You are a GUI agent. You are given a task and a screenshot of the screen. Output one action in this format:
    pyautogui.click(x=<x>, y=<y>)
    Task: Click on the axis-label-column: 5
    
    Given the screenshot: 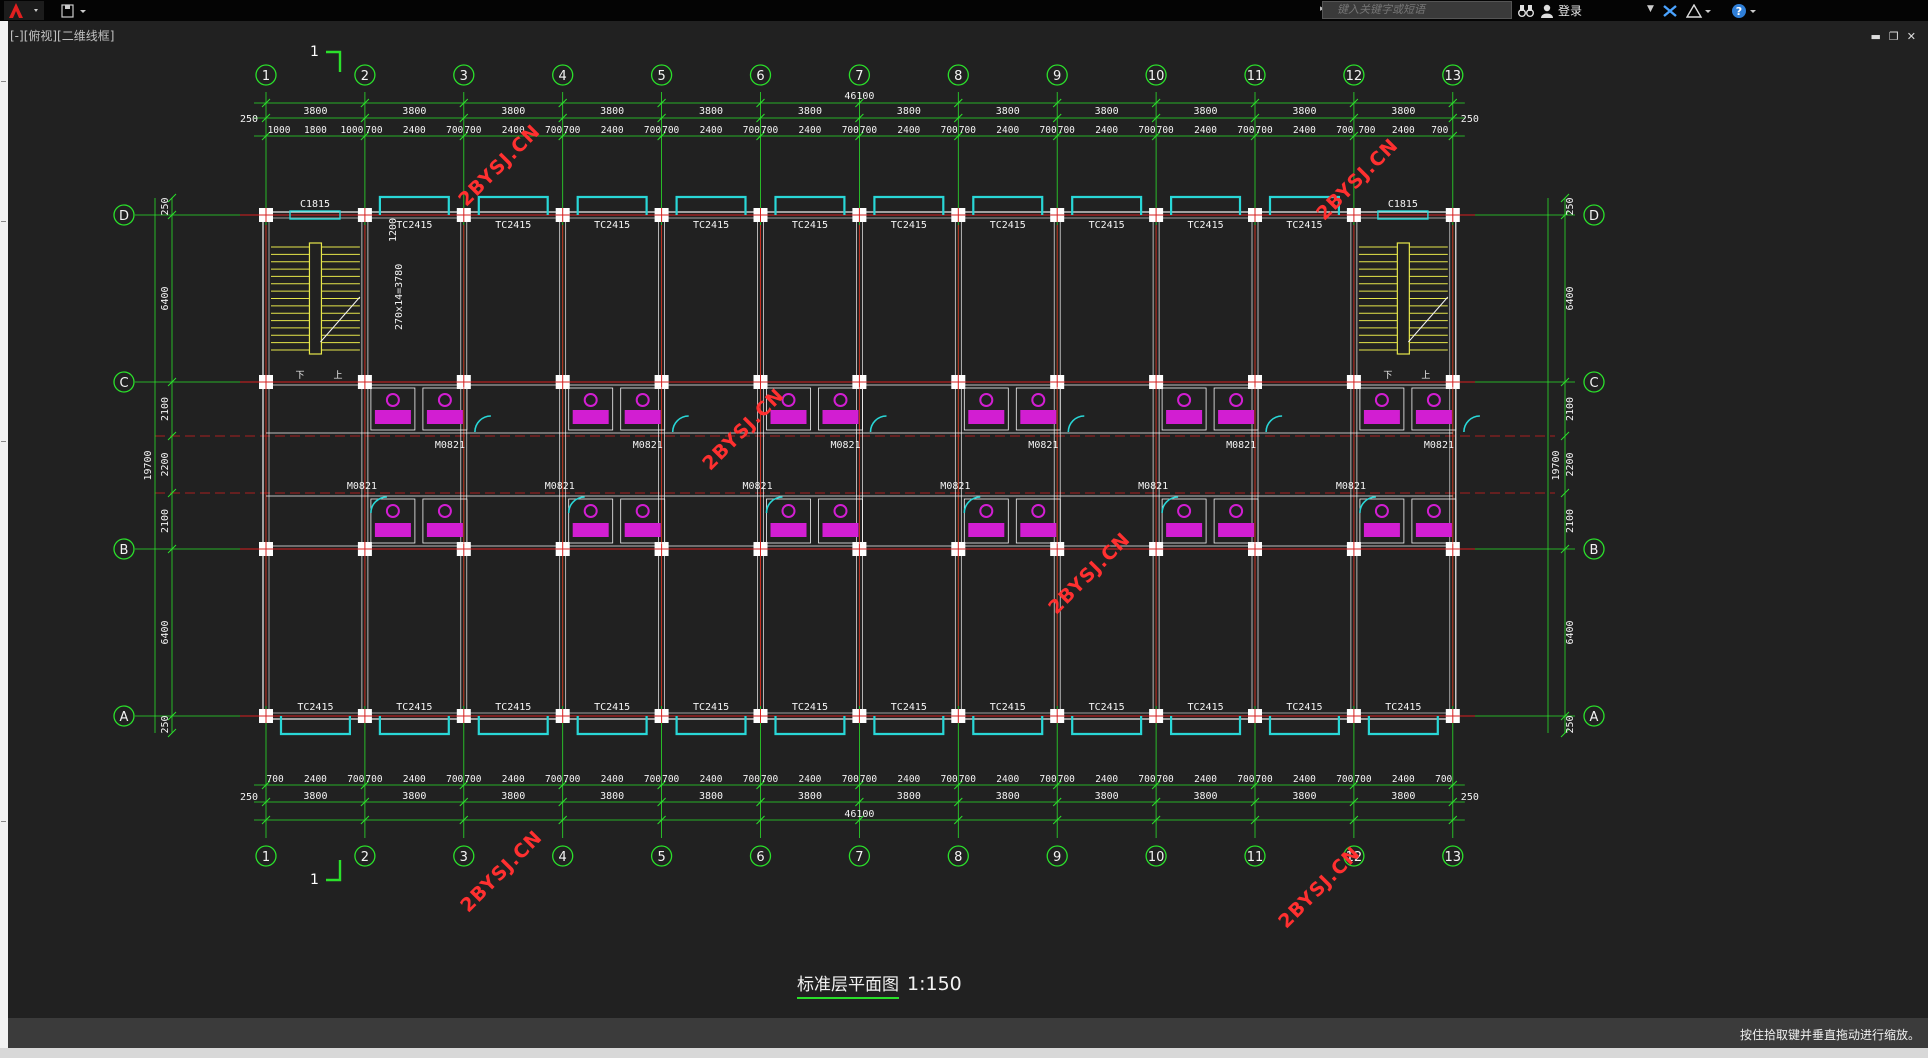 What is the action you would take?
    pyautogui.click(x=661, y=76)
    